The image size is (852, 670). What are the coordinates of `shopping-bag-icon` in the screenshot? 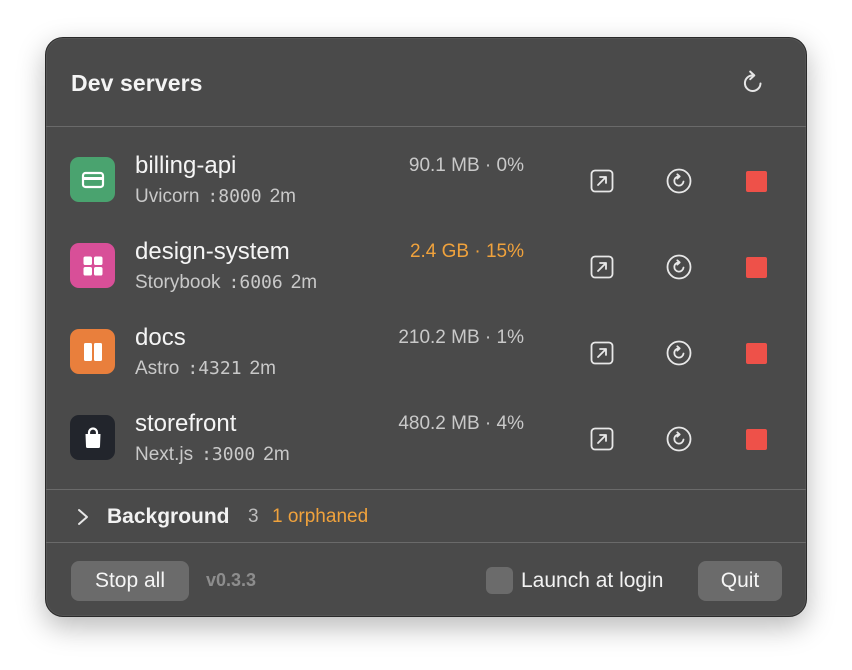 It's located at (92, 437).